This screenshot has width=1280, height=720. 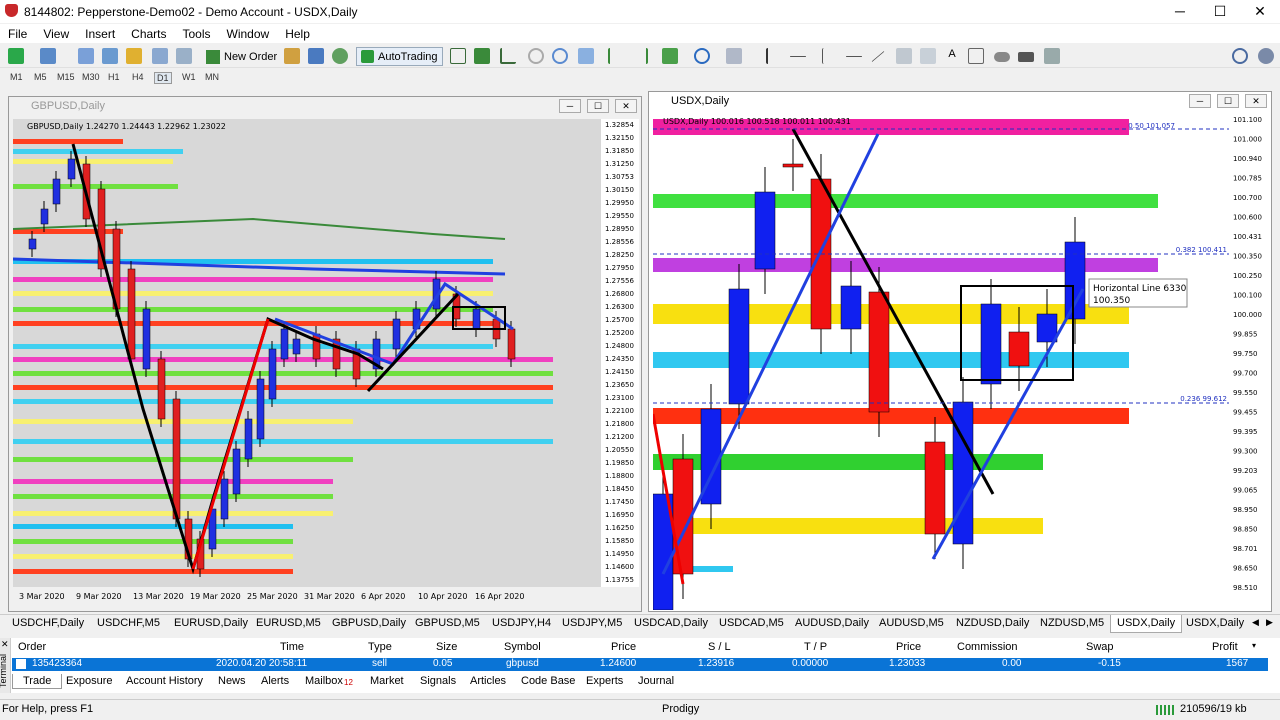 What do you see at coordinates (830, 56) in the screenshot?
I see `vertical-line-icon` at bounding box center [830, 56].